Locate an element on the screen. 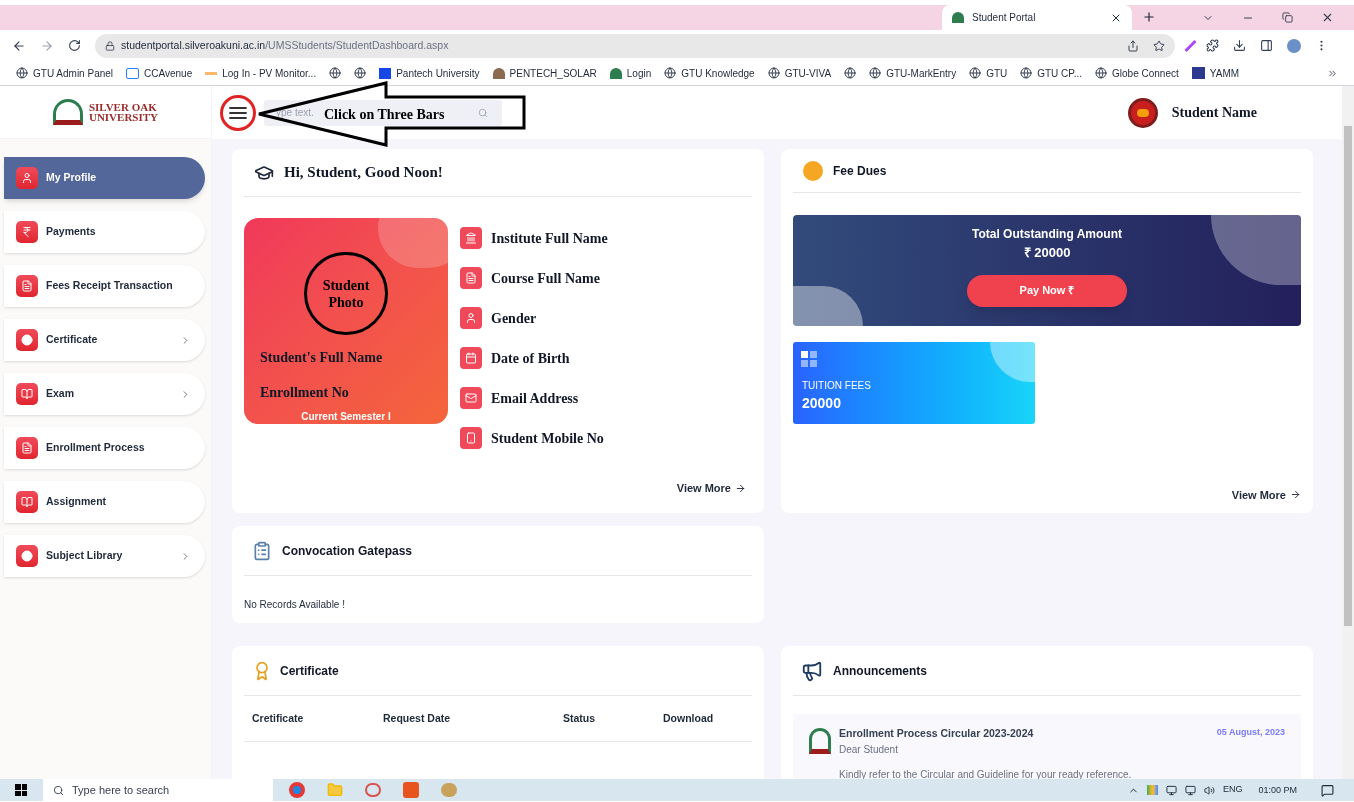 The image size is (1354, 802). bank-icon is located at coordinates (471, 238).